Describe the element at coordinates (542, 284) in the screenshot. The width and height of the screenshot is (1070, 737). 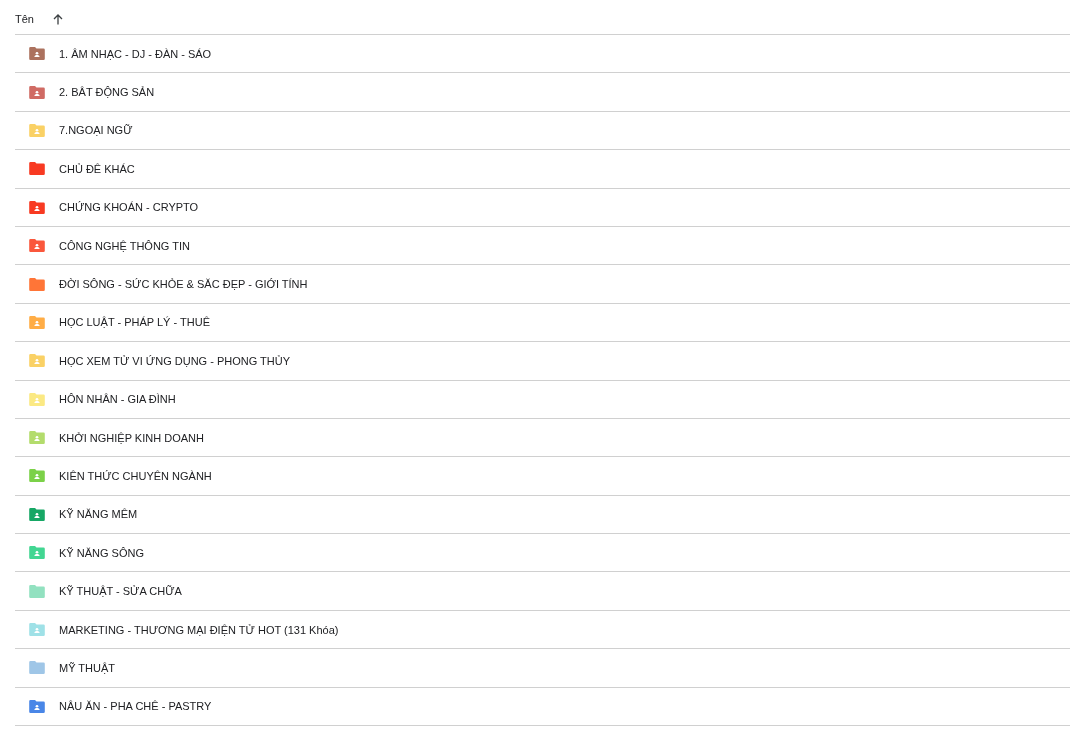
I see `folder-row: ĐỜI SÔNG - SỨC KHỎE & SĂC ĐẸP - GIỚI TÍNH` at that location.